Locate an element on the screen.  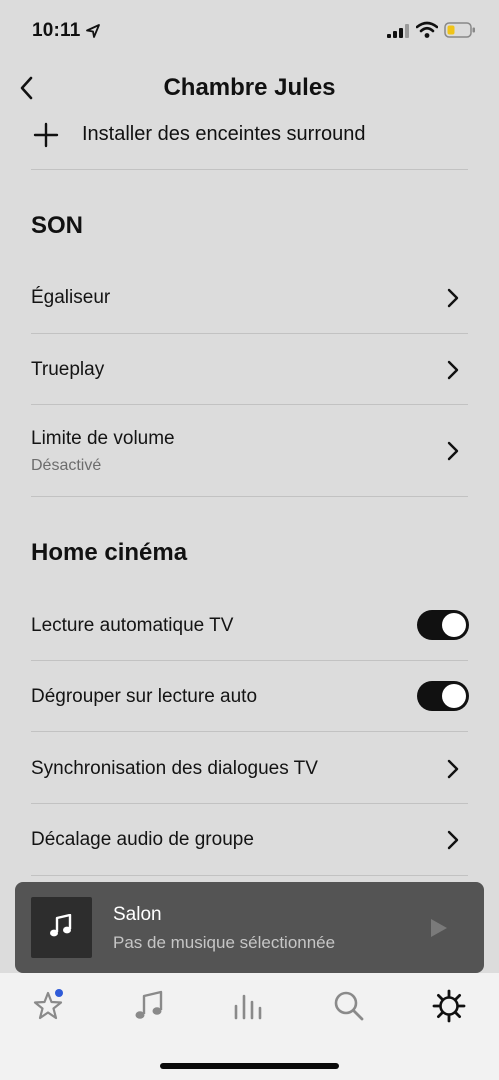
section-title-son: SON is located at coordinates (57, 225).